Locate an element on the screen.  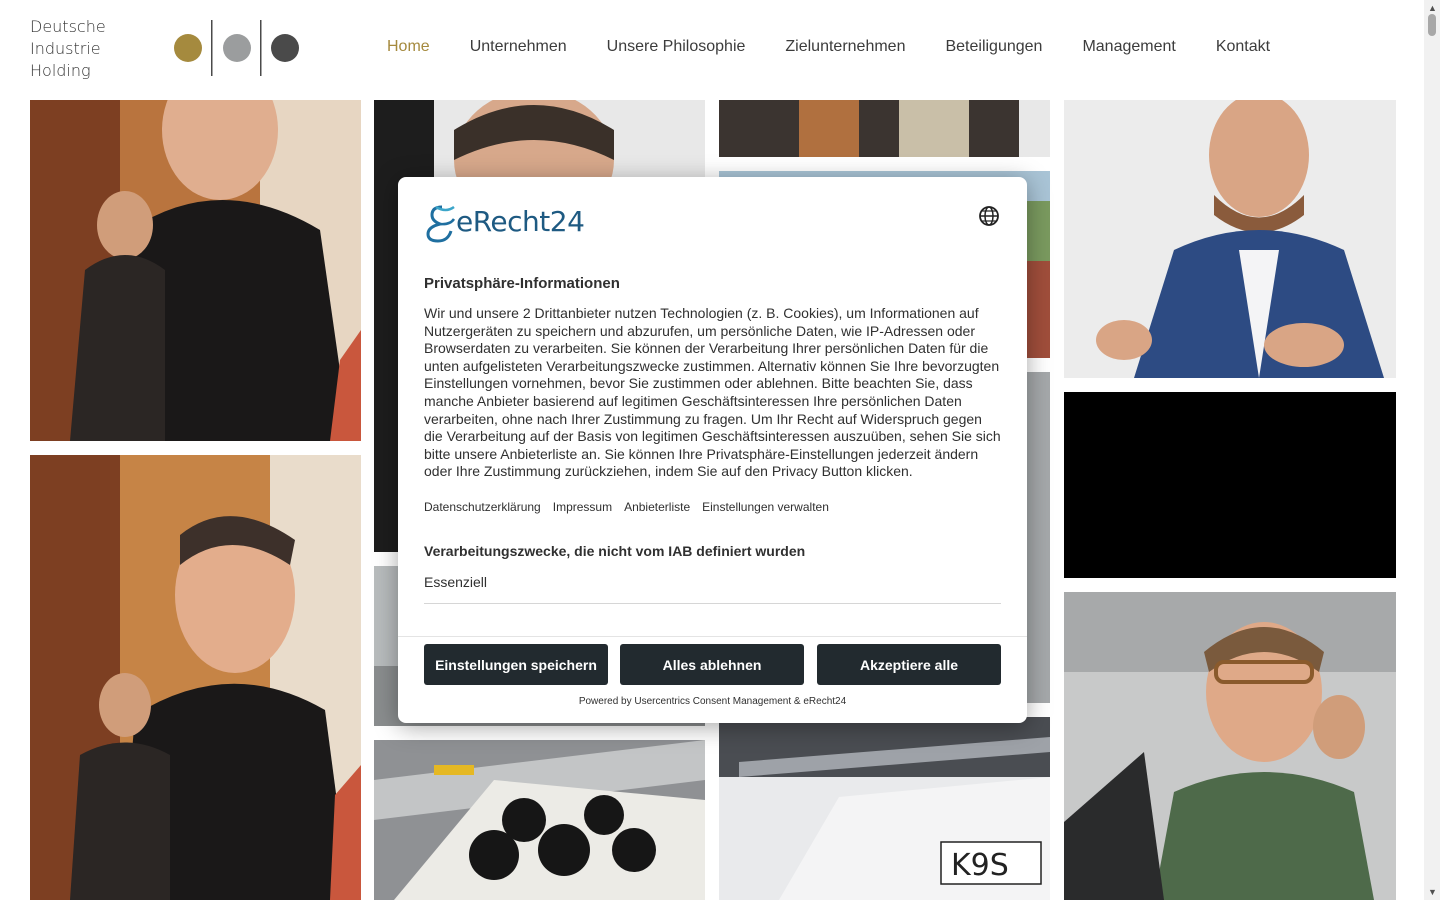
consent-title: Privatsphäre-Informationen is located at coordinates (522, 283).